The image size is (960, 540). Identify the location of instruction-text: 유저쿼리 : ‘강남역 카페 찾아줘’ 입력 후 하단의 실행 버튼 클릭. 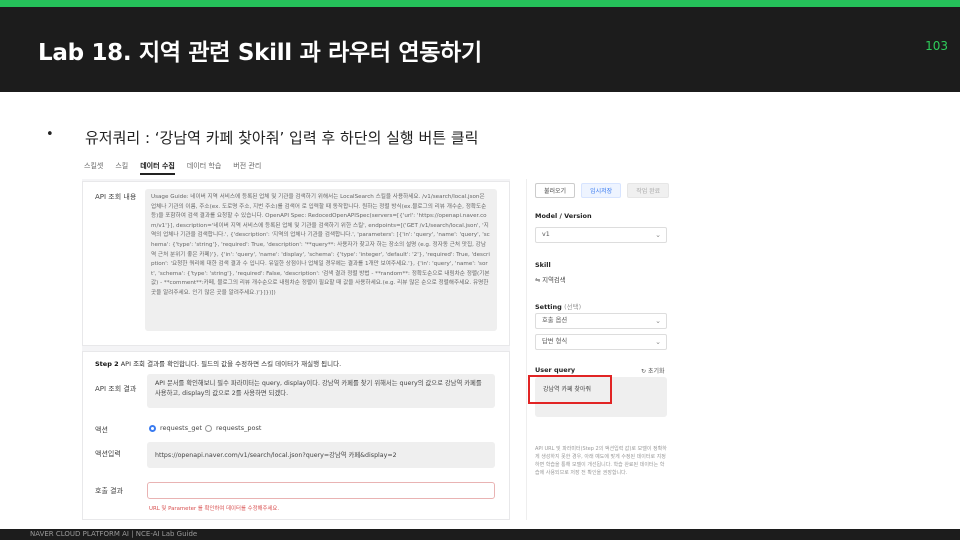
(282, 138).